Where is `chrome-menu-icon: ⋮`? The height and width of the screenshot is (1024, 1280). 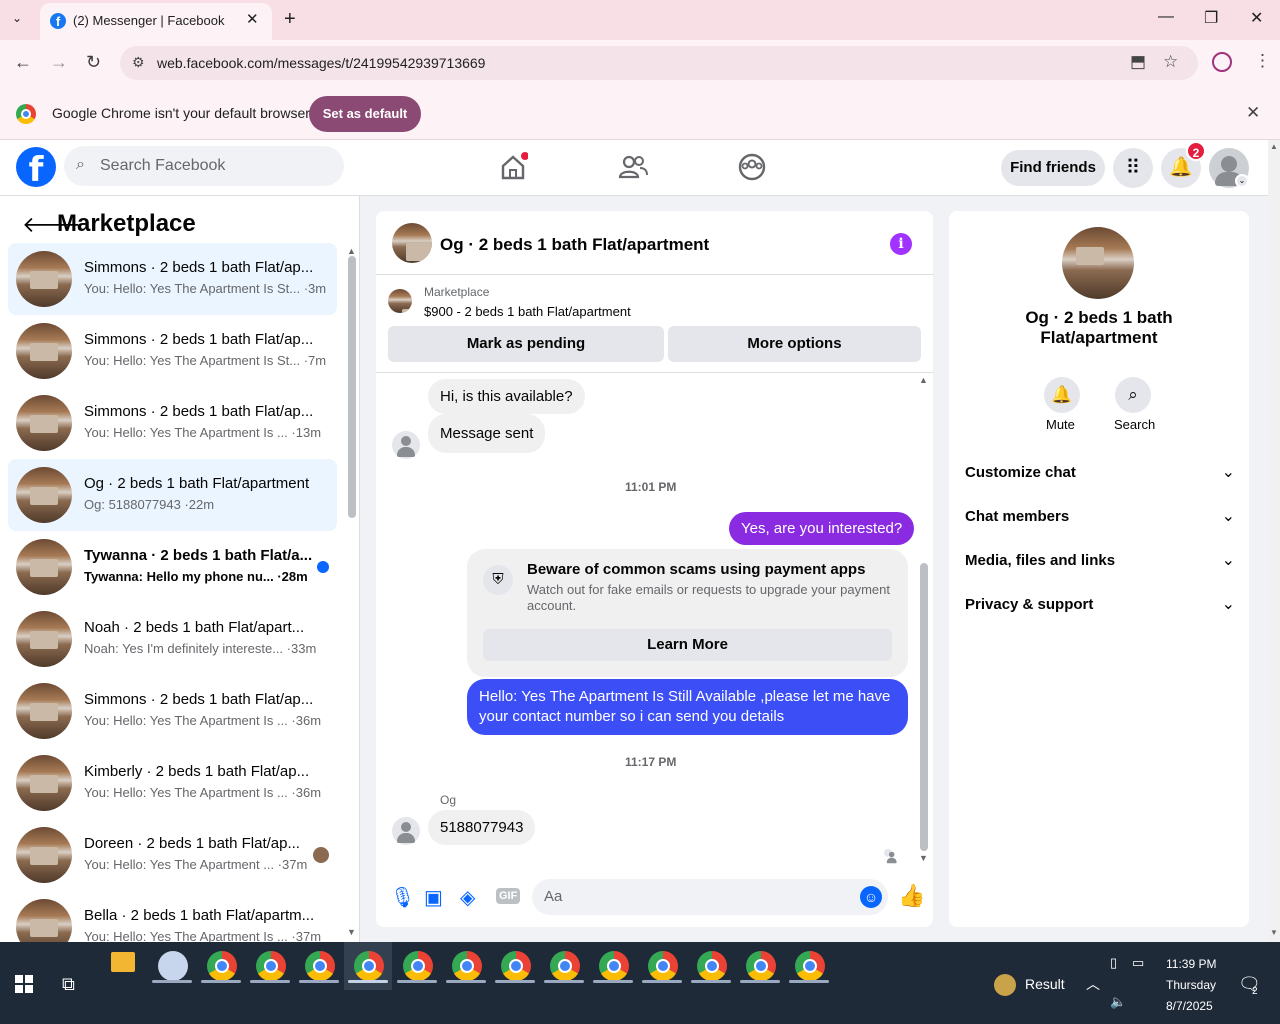 chrome-menu-icon: ⋮ is located at coordinates (1262, 61).